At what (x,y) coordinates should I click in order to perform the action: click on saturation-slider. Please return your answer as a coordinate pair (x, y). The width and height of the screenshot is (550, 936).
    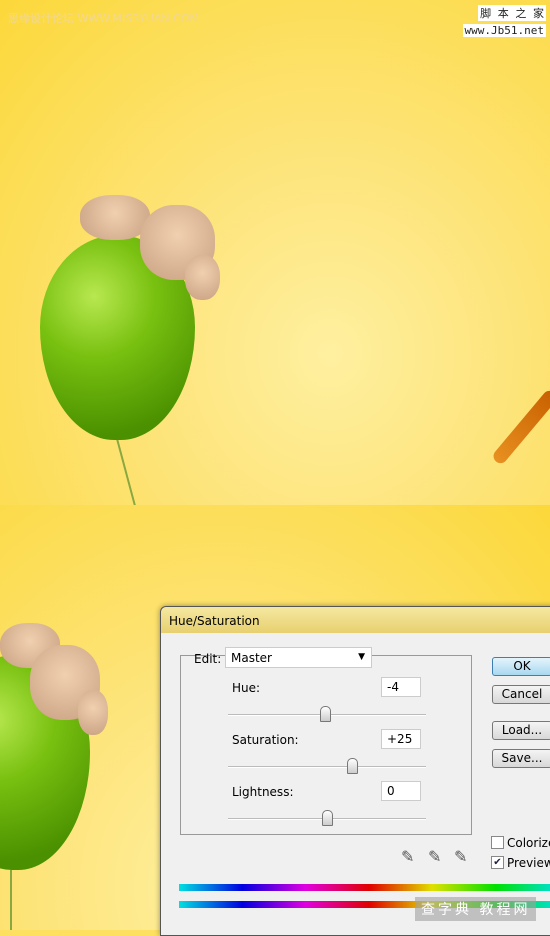
    Looking at the image, I should click on (327, 766).